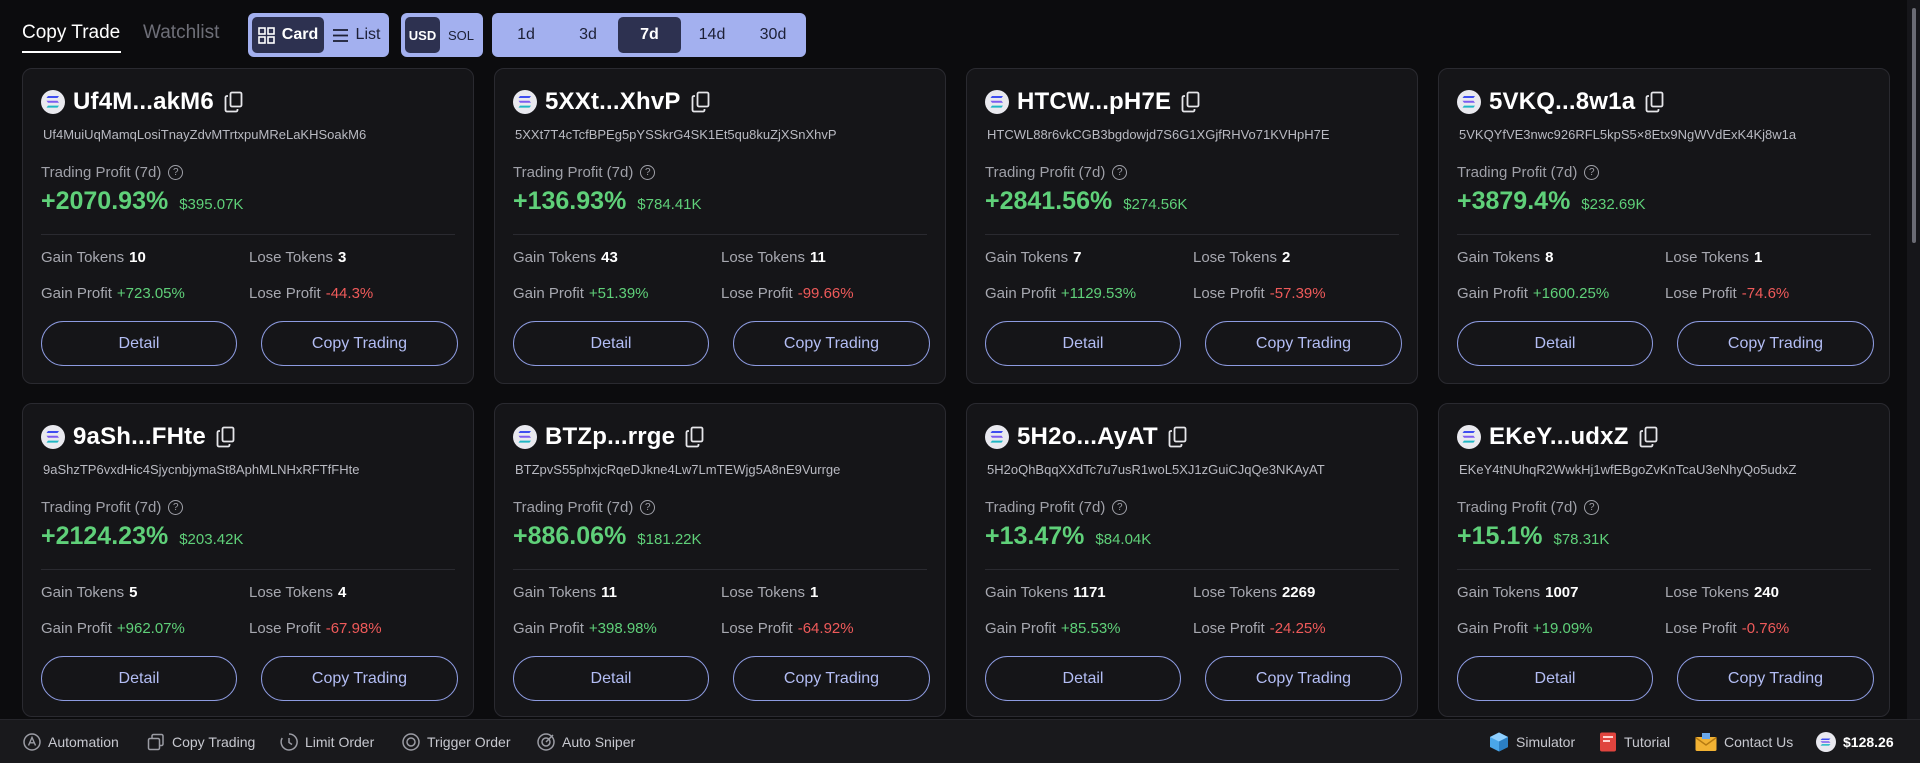 The height and width of the screenshot is (763, 1920). What do you see at coordinates (211, 539) in the screenshot?
I see `profit-usd: $203.42K` at bounding box center [211, 539].